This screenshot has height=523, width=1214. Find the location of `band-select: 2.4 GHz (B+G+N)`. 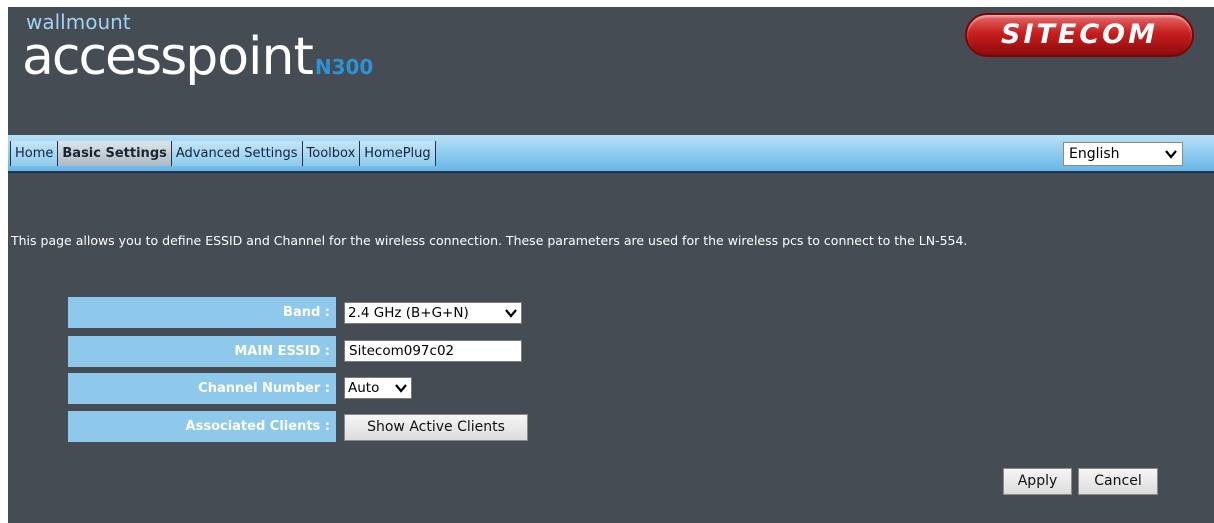

band-select: 2.4 GHz (B+G+N) is located at coordinates (433, 313).